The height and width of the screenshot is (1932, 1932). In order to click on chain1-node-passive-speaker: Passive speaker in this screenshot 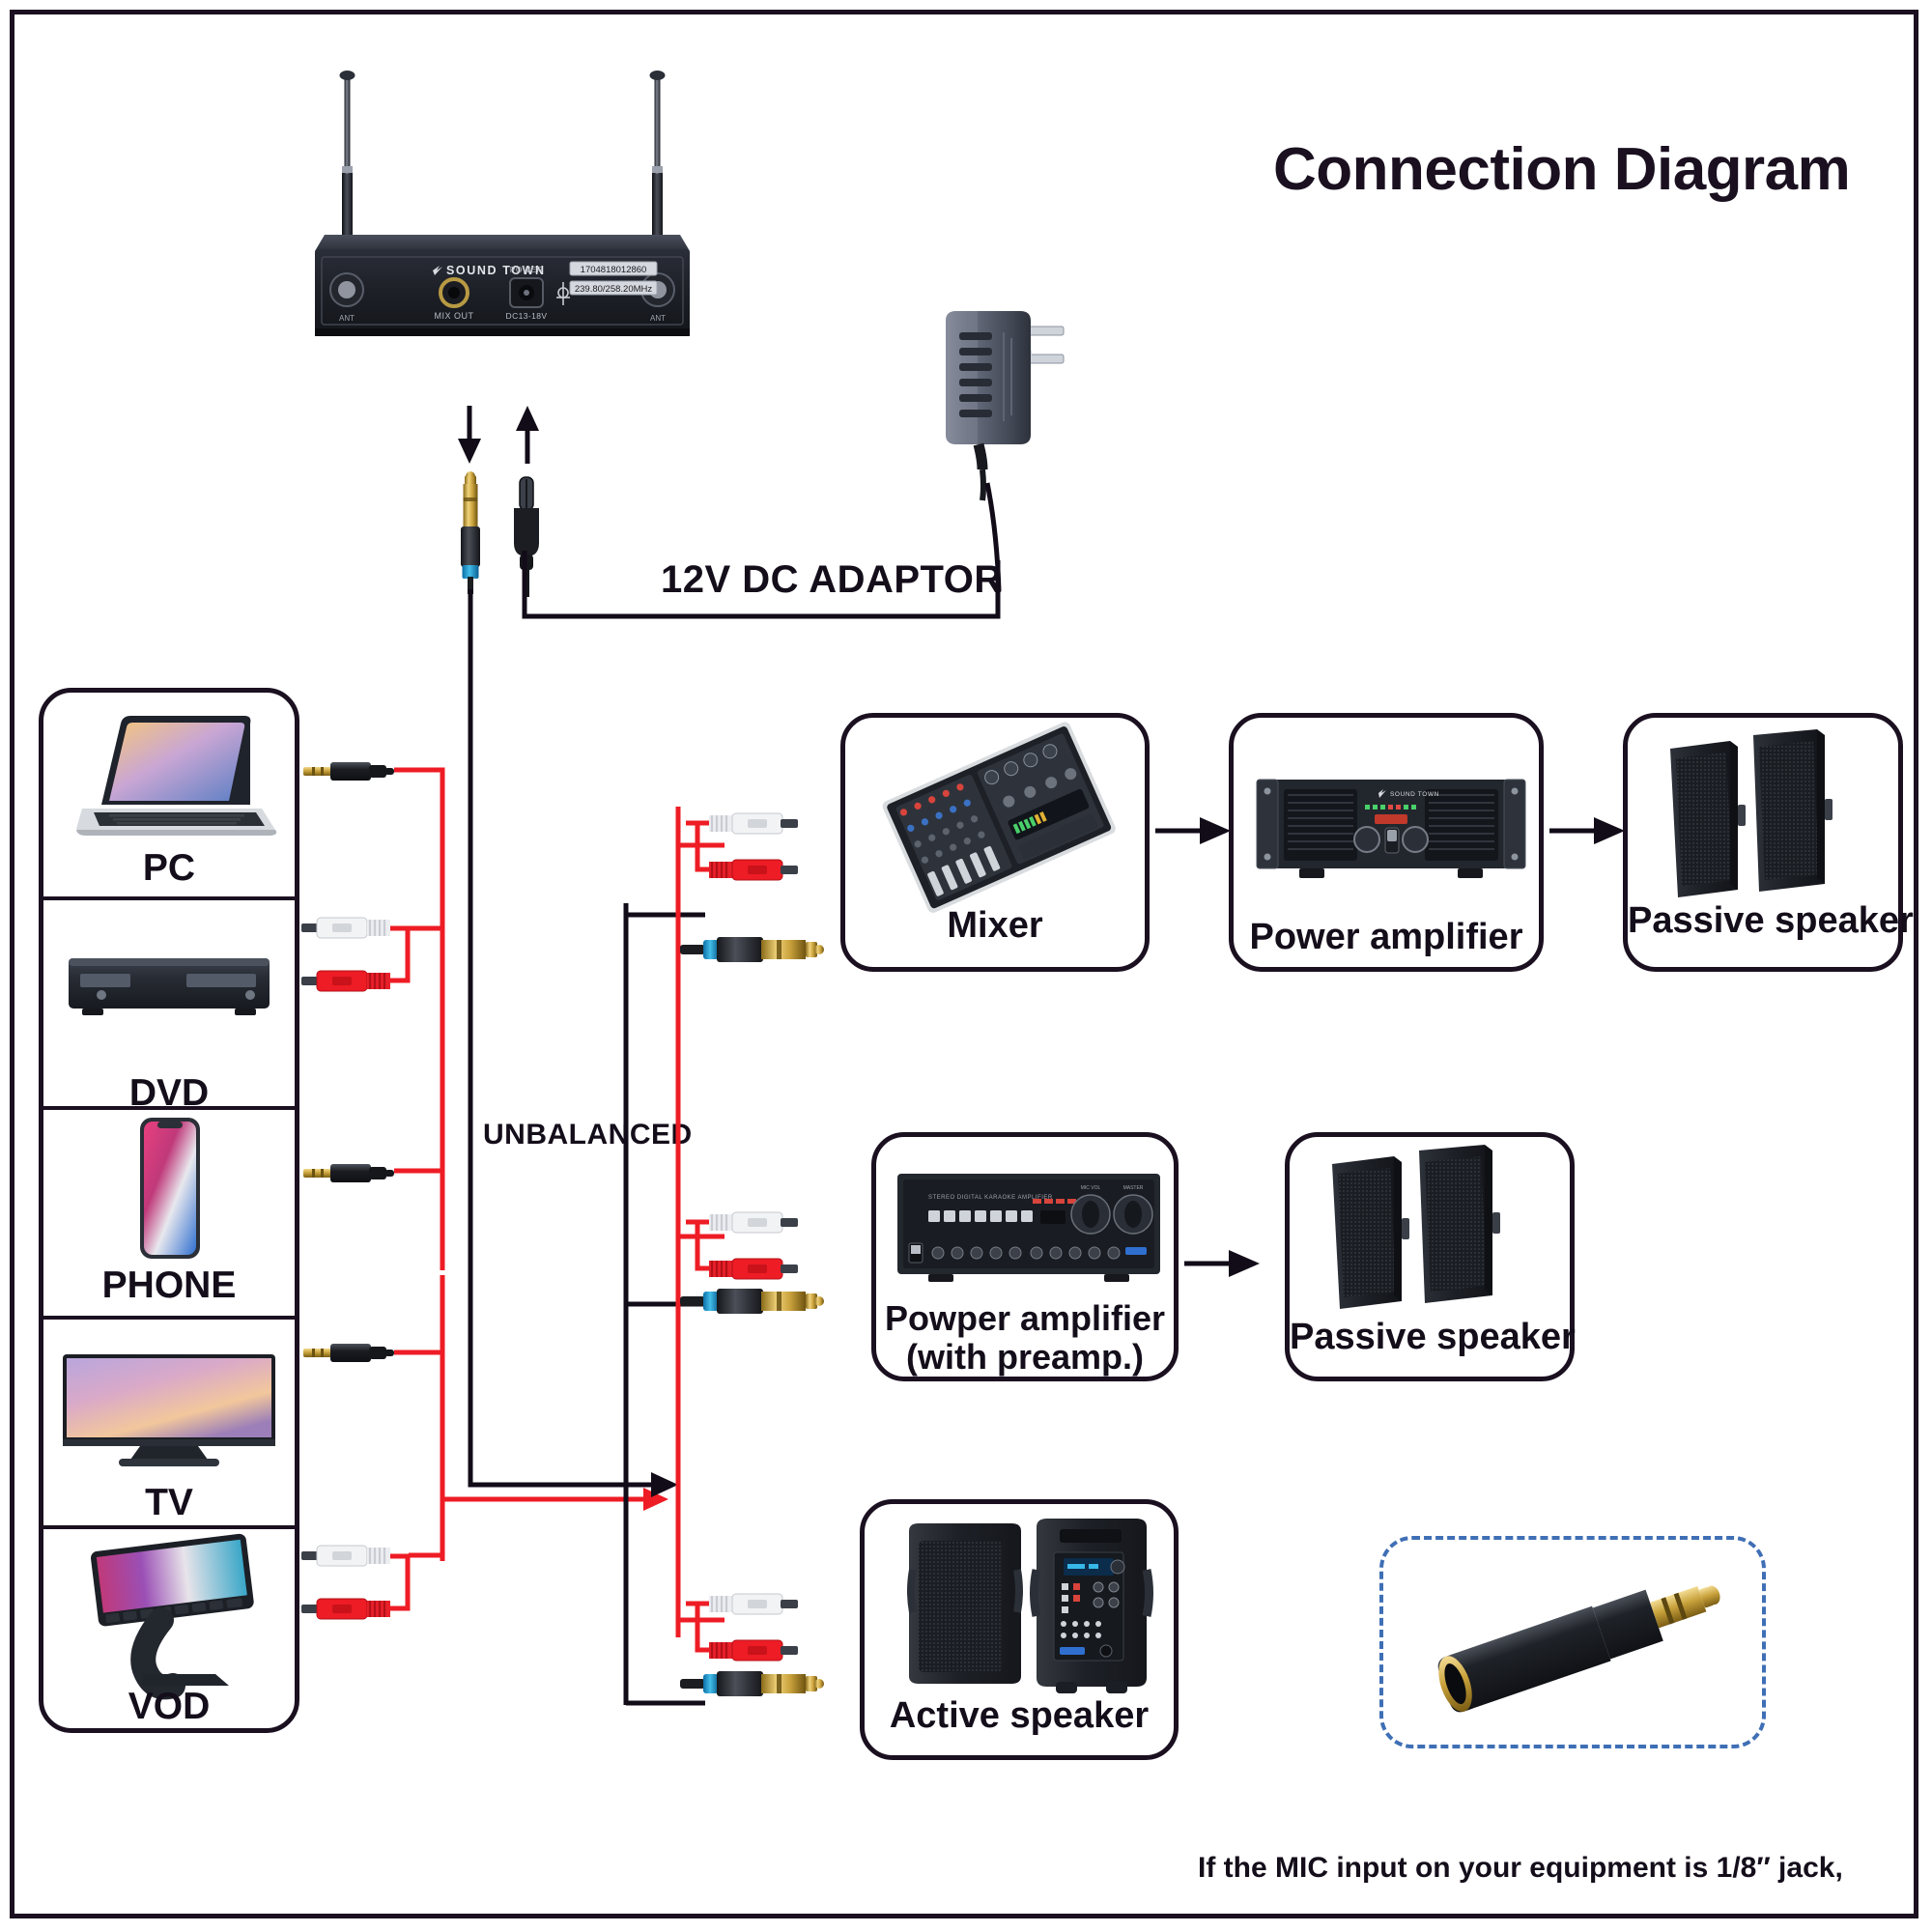, I will do `click(1768, 842)`.